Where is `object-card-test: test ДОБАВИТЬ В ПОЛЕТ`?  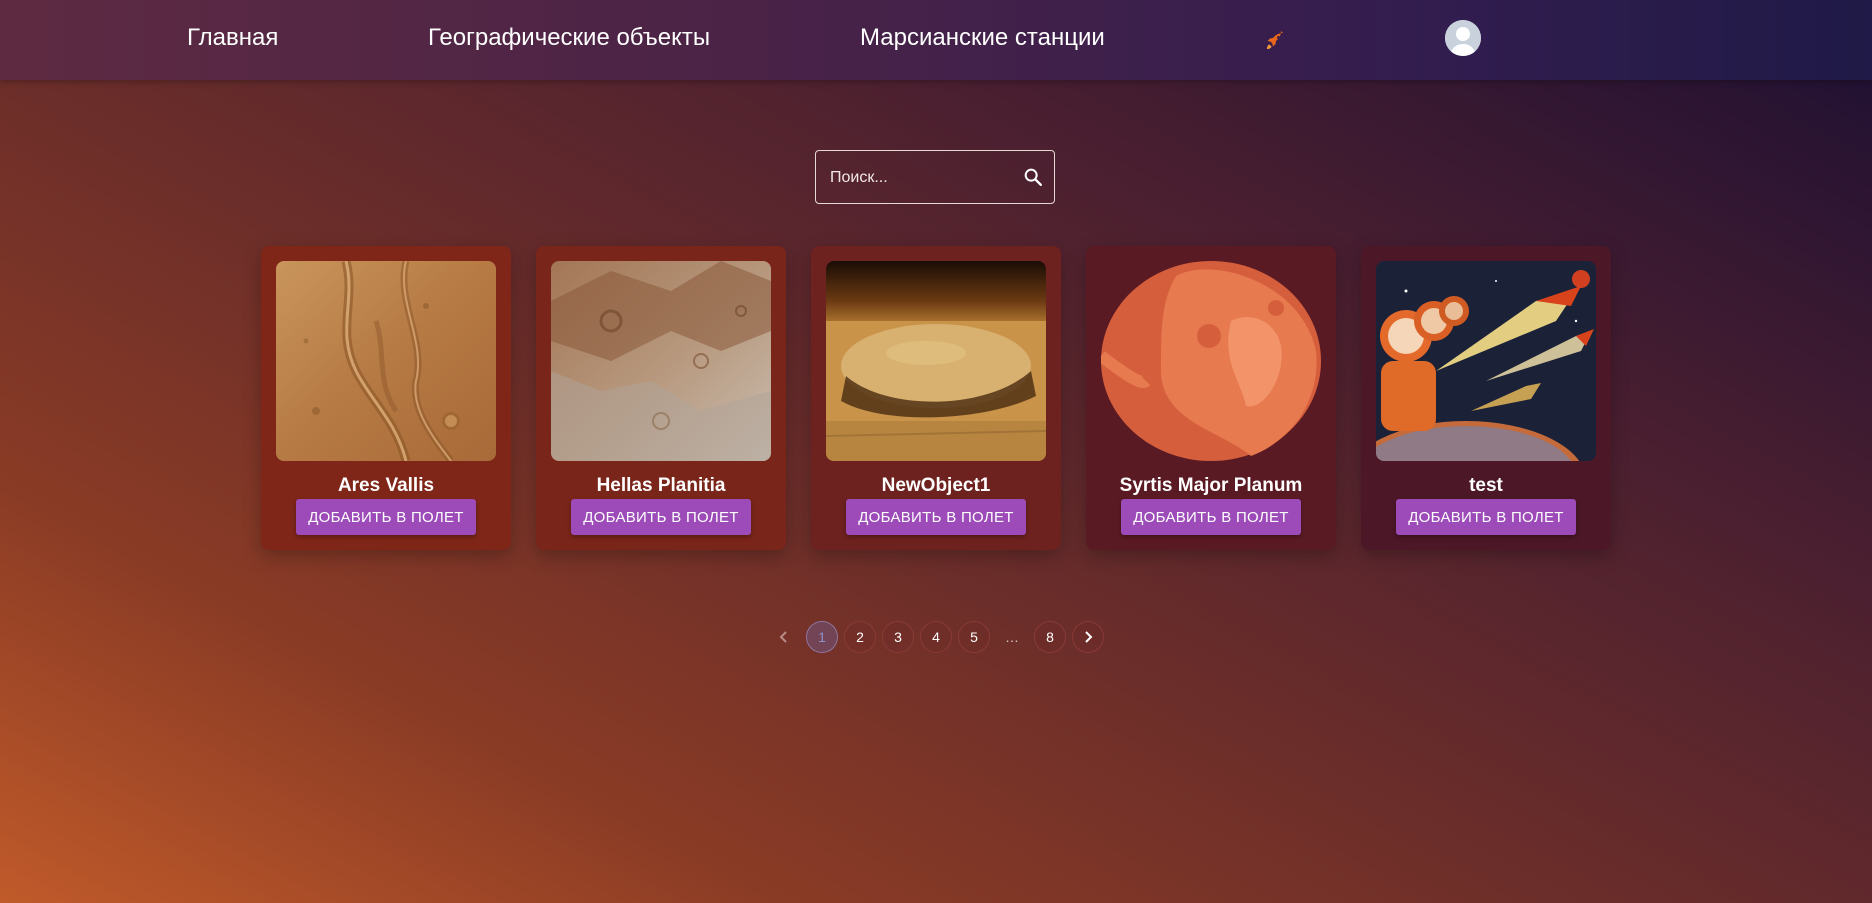 object-card-test: test ДОБАВИТЬ В ПОЛЕТ is located at coordinates (1486, 398).